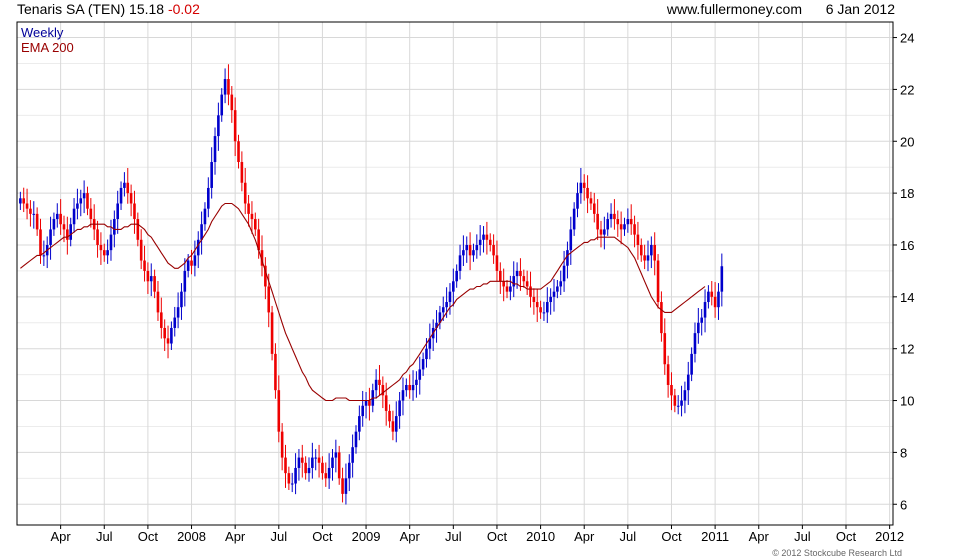  What do you see at coordinates (907, 89) in the screenshot?
I see `y-tick-label: 22` at bounding box center [907, 89].